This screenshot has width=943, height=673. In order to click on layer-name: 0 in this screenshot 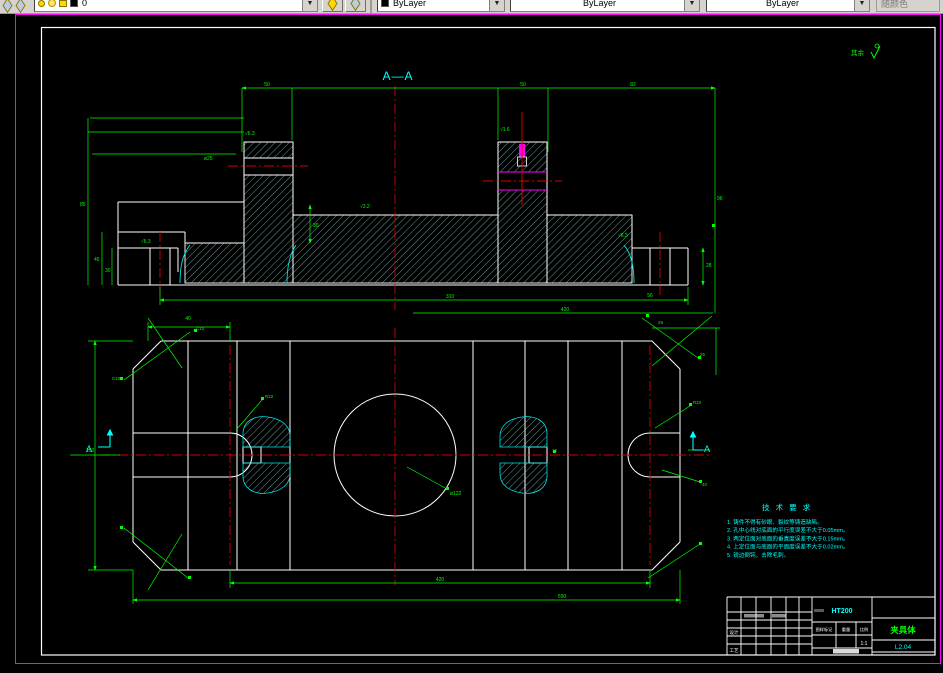, I will do `click(85, 4)`.